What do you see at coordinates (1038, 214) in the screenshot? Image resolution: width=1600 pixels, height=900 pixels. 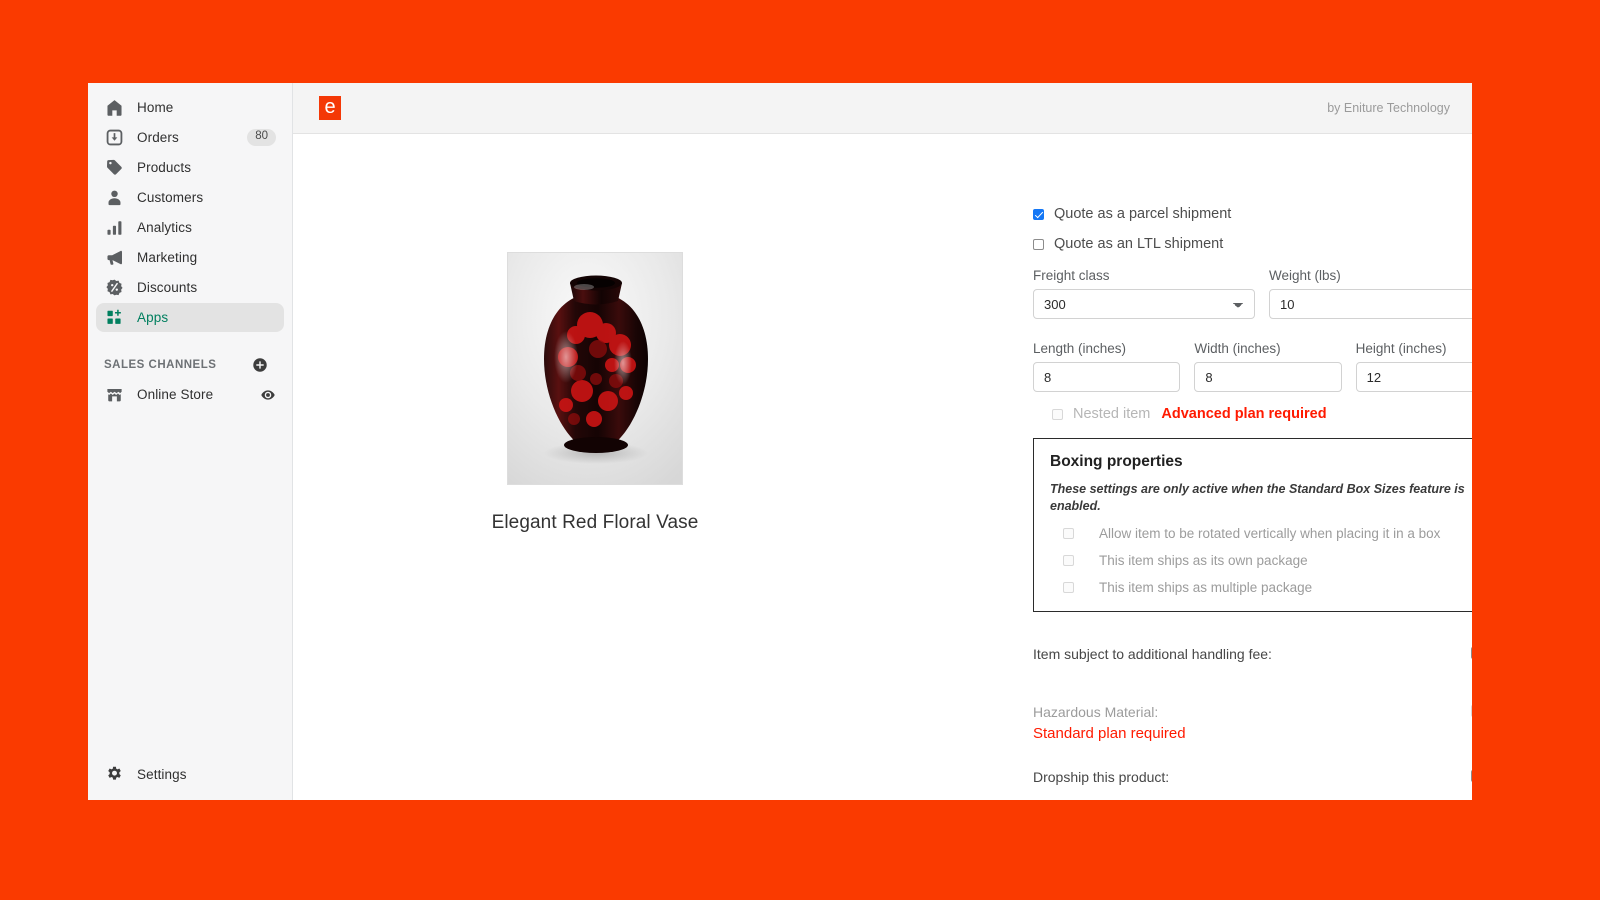 I see `quote-parcel-checkbox` at bounding box center [1038, 214].